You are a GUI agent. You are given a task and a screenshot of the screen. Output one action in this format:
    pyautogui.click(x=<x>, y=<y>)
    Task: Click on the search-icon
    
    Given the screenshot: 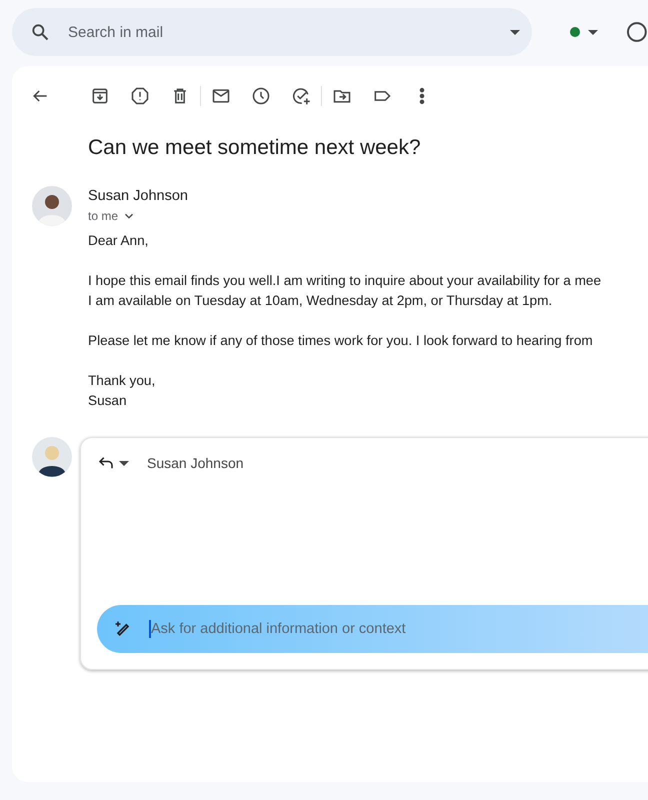 What is the action you would take?
    pyautogui.click(x=40, y=32)
    